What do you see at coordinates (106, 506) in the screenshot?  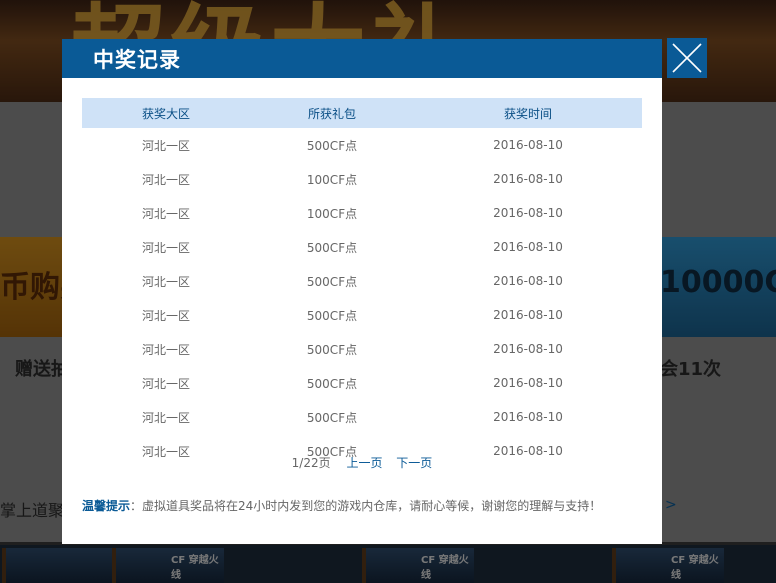 I see `tip-label: 温馨提示` at bounding box center [106, 506].